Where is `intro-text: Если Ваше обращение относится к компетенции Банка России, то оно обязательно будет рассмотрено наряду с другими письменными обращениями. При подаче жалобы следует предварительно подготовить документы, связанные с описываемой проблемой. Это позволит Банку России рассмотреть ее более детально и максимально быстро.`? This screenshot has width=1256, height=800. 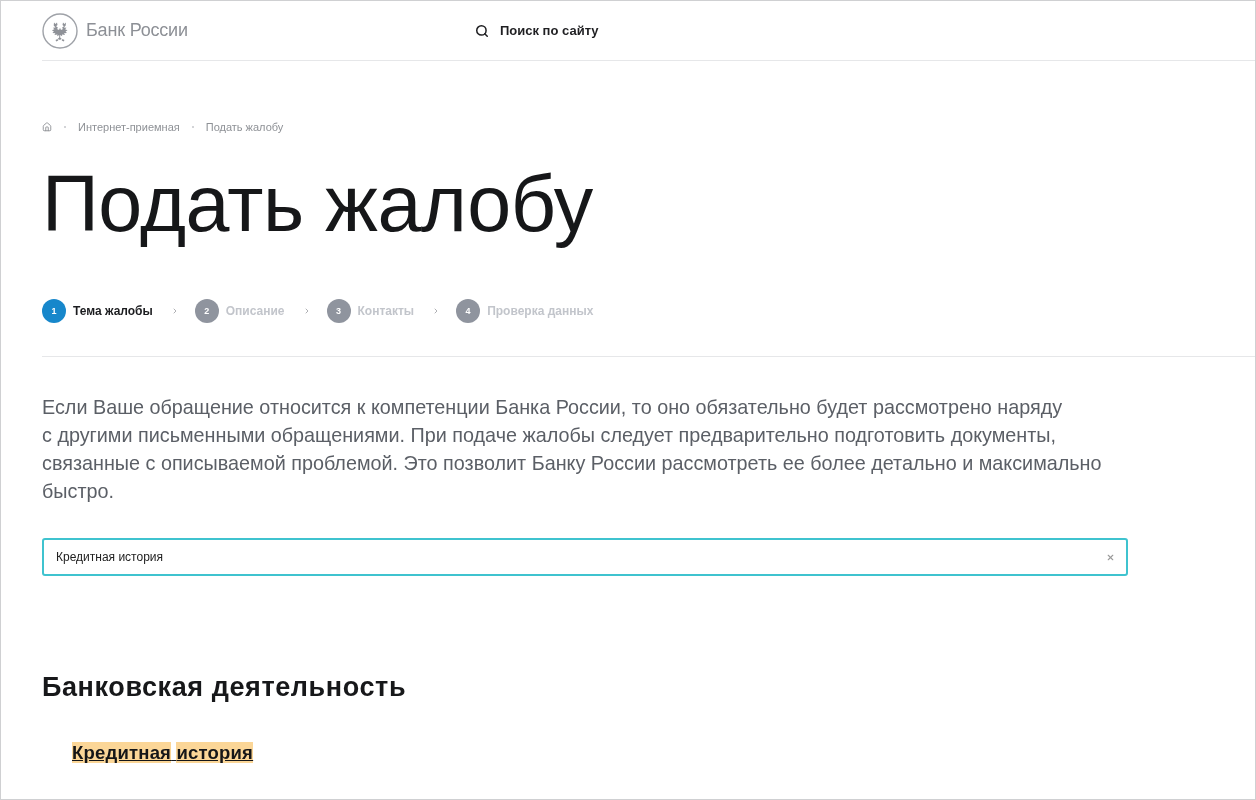
intro-text: Если Ваше обращение относится к компетенции Банка России, то оно обязательно будет рассмотрено наряду с другими письменными обращениями. При подаче жалобы следует предварительно подготовить документы, связанные с описываемой проблемой. Это позволит Банку России рассмотреть ее более детально и максимально быстро. is located at coordinates (572, 449).